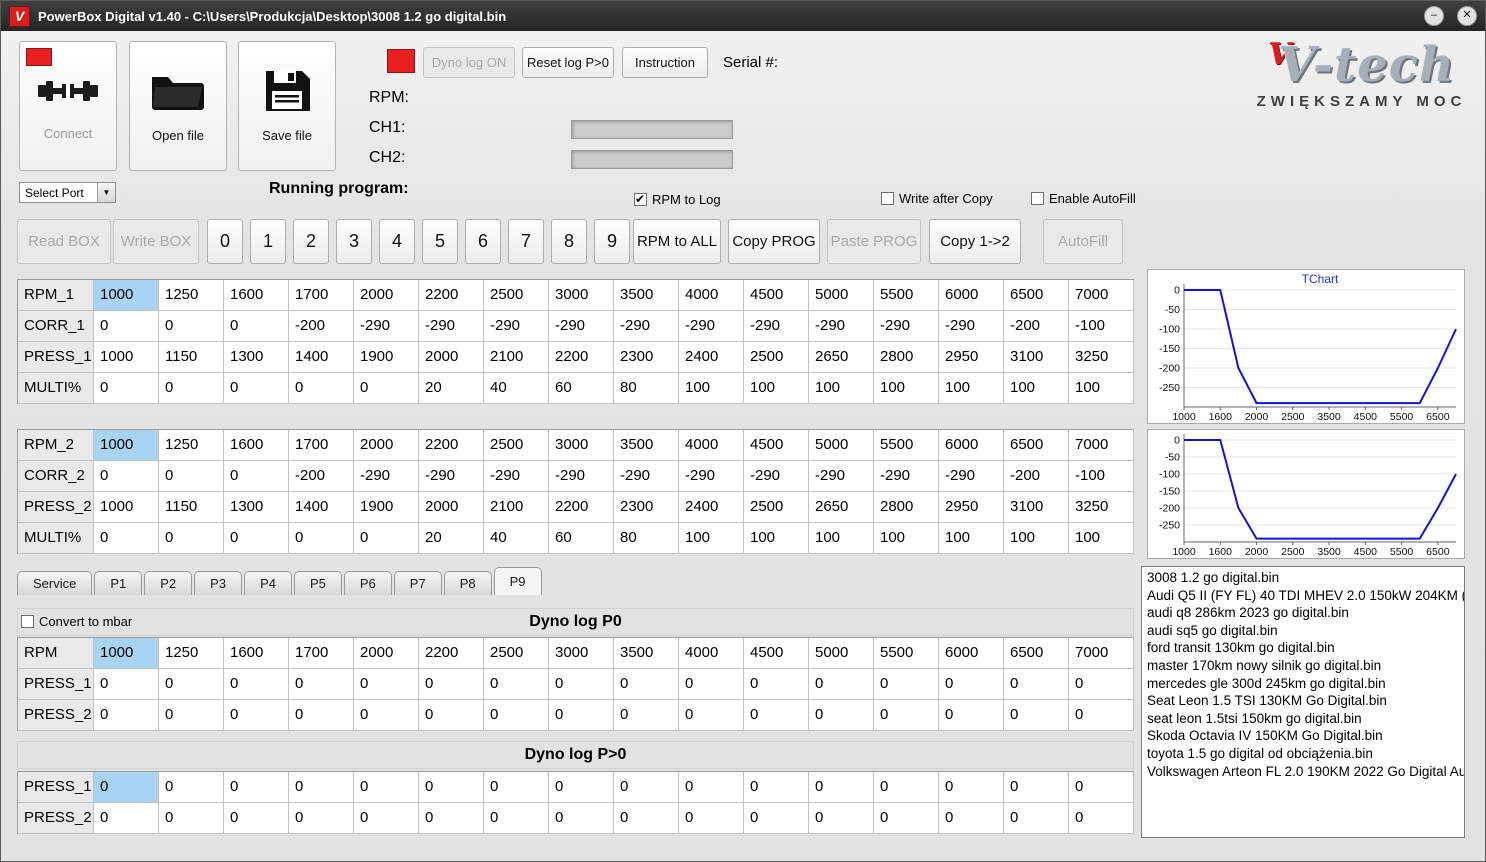  I want to click on tab-p6: P6, so click(367, 583).